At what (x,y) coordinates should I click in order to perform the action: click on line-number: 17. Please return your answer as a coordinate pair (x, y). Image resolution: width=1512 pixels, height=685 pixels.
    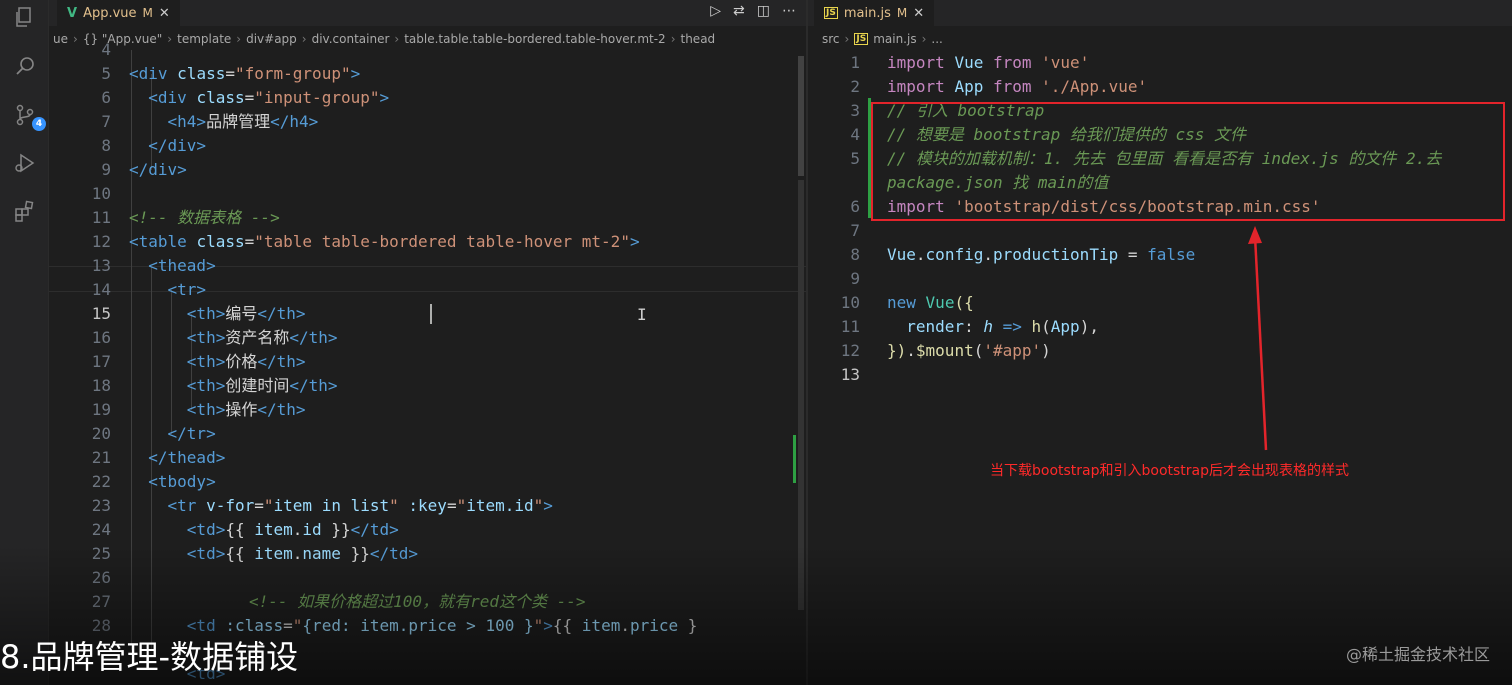
    Looking at the image, I should click on (101, 361).